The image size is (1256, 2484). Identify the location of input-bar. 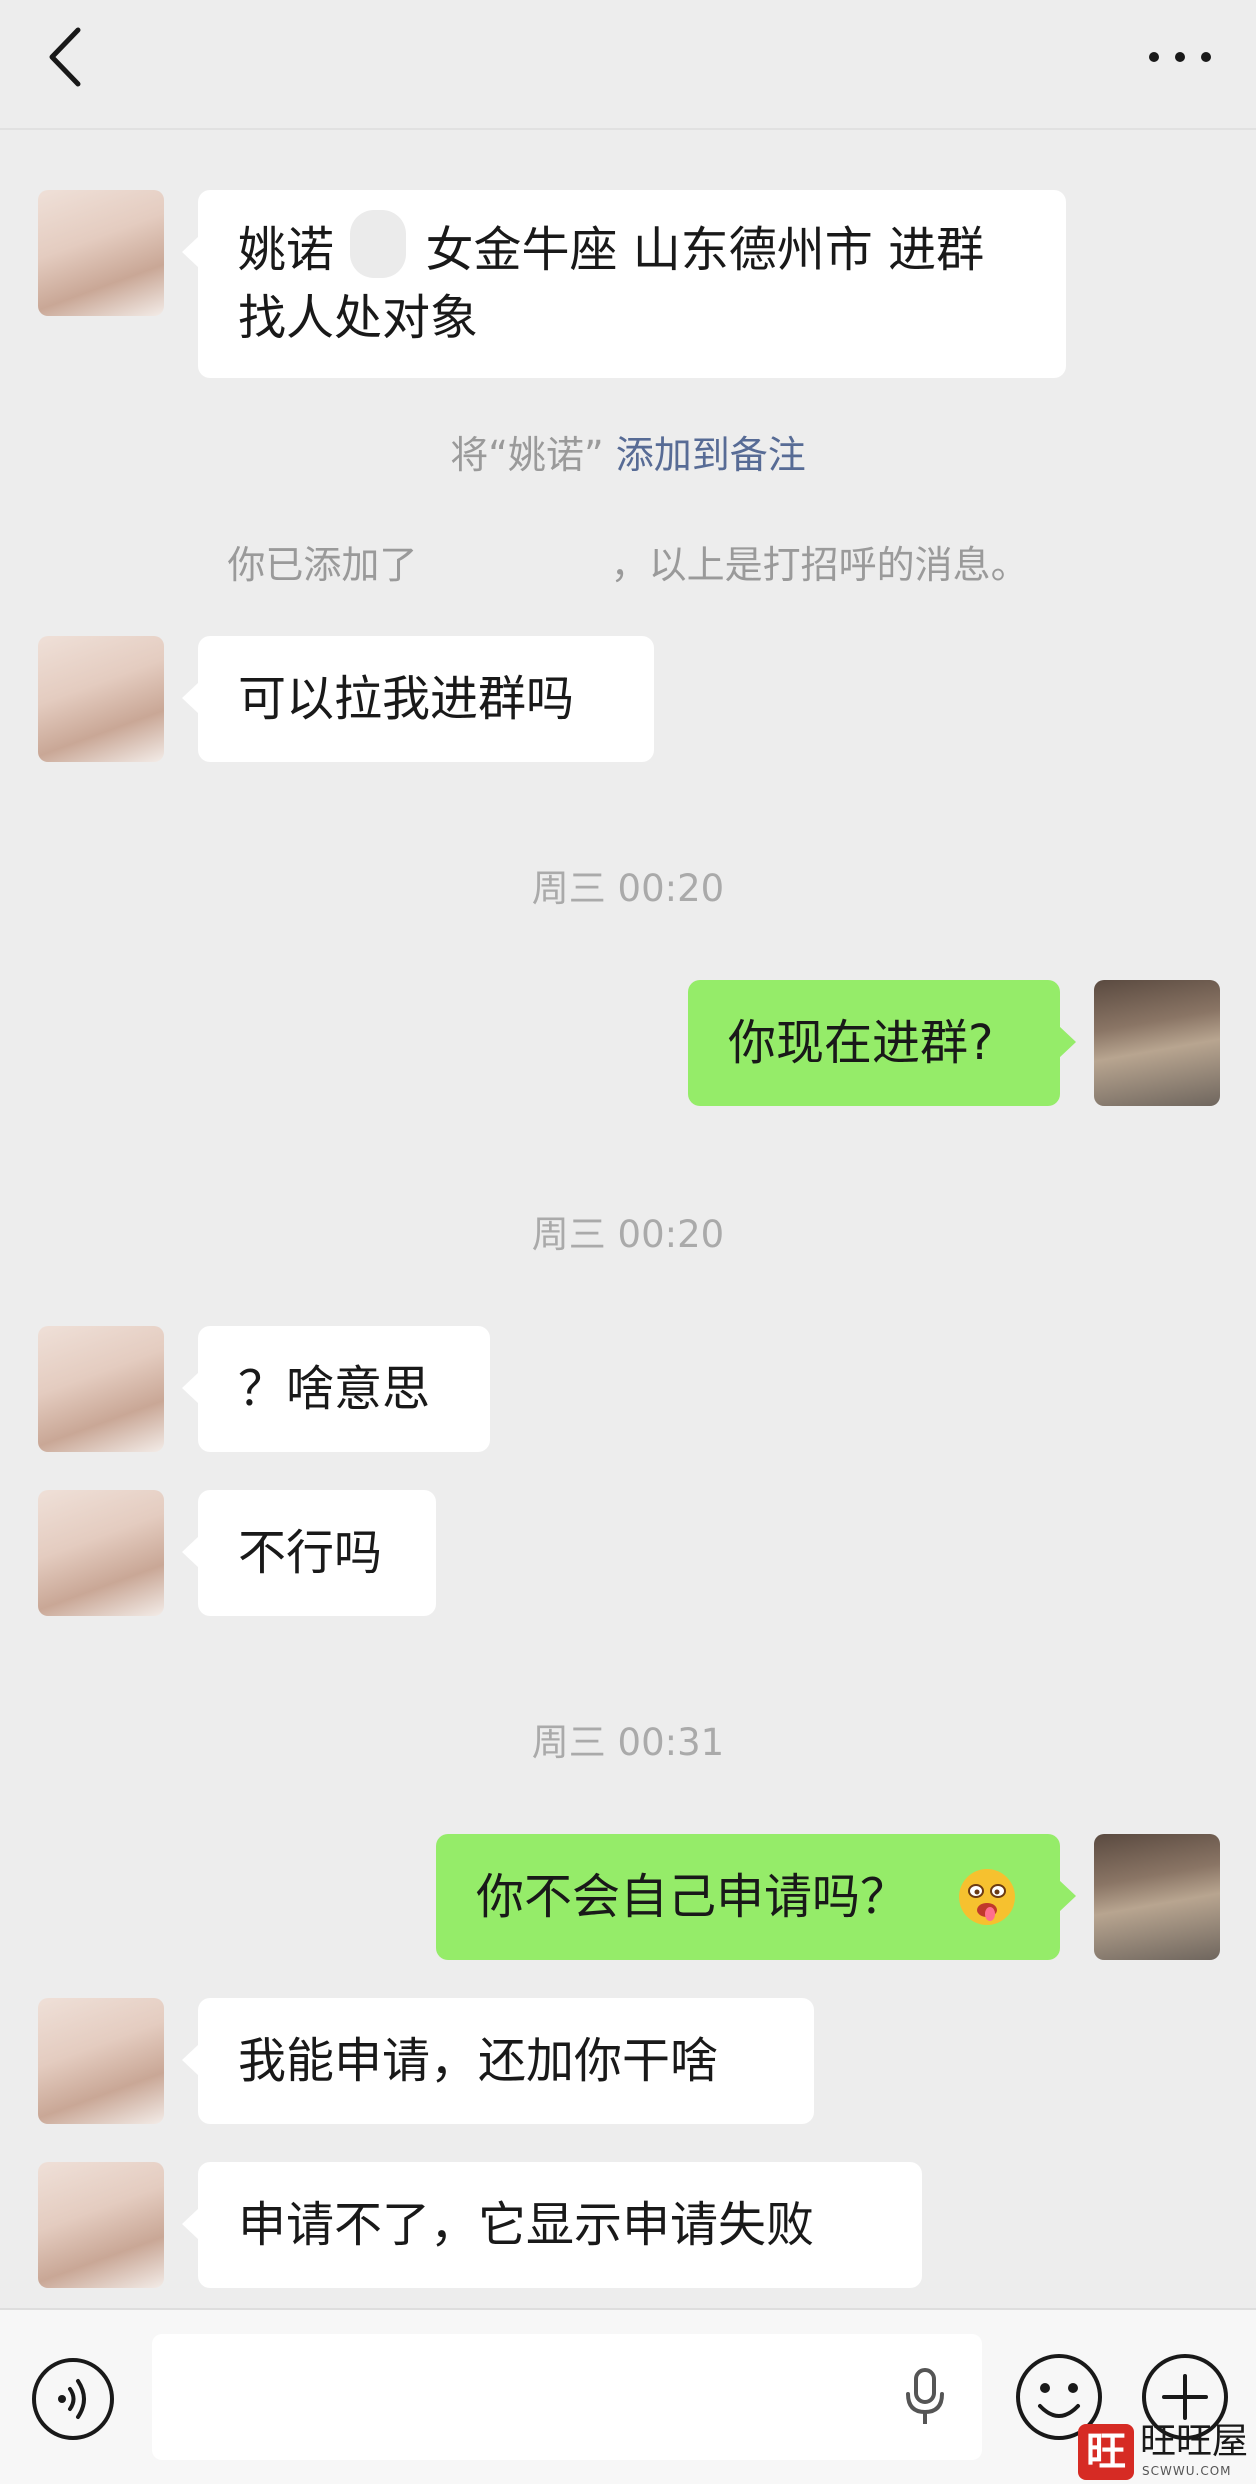
(628, 2396).